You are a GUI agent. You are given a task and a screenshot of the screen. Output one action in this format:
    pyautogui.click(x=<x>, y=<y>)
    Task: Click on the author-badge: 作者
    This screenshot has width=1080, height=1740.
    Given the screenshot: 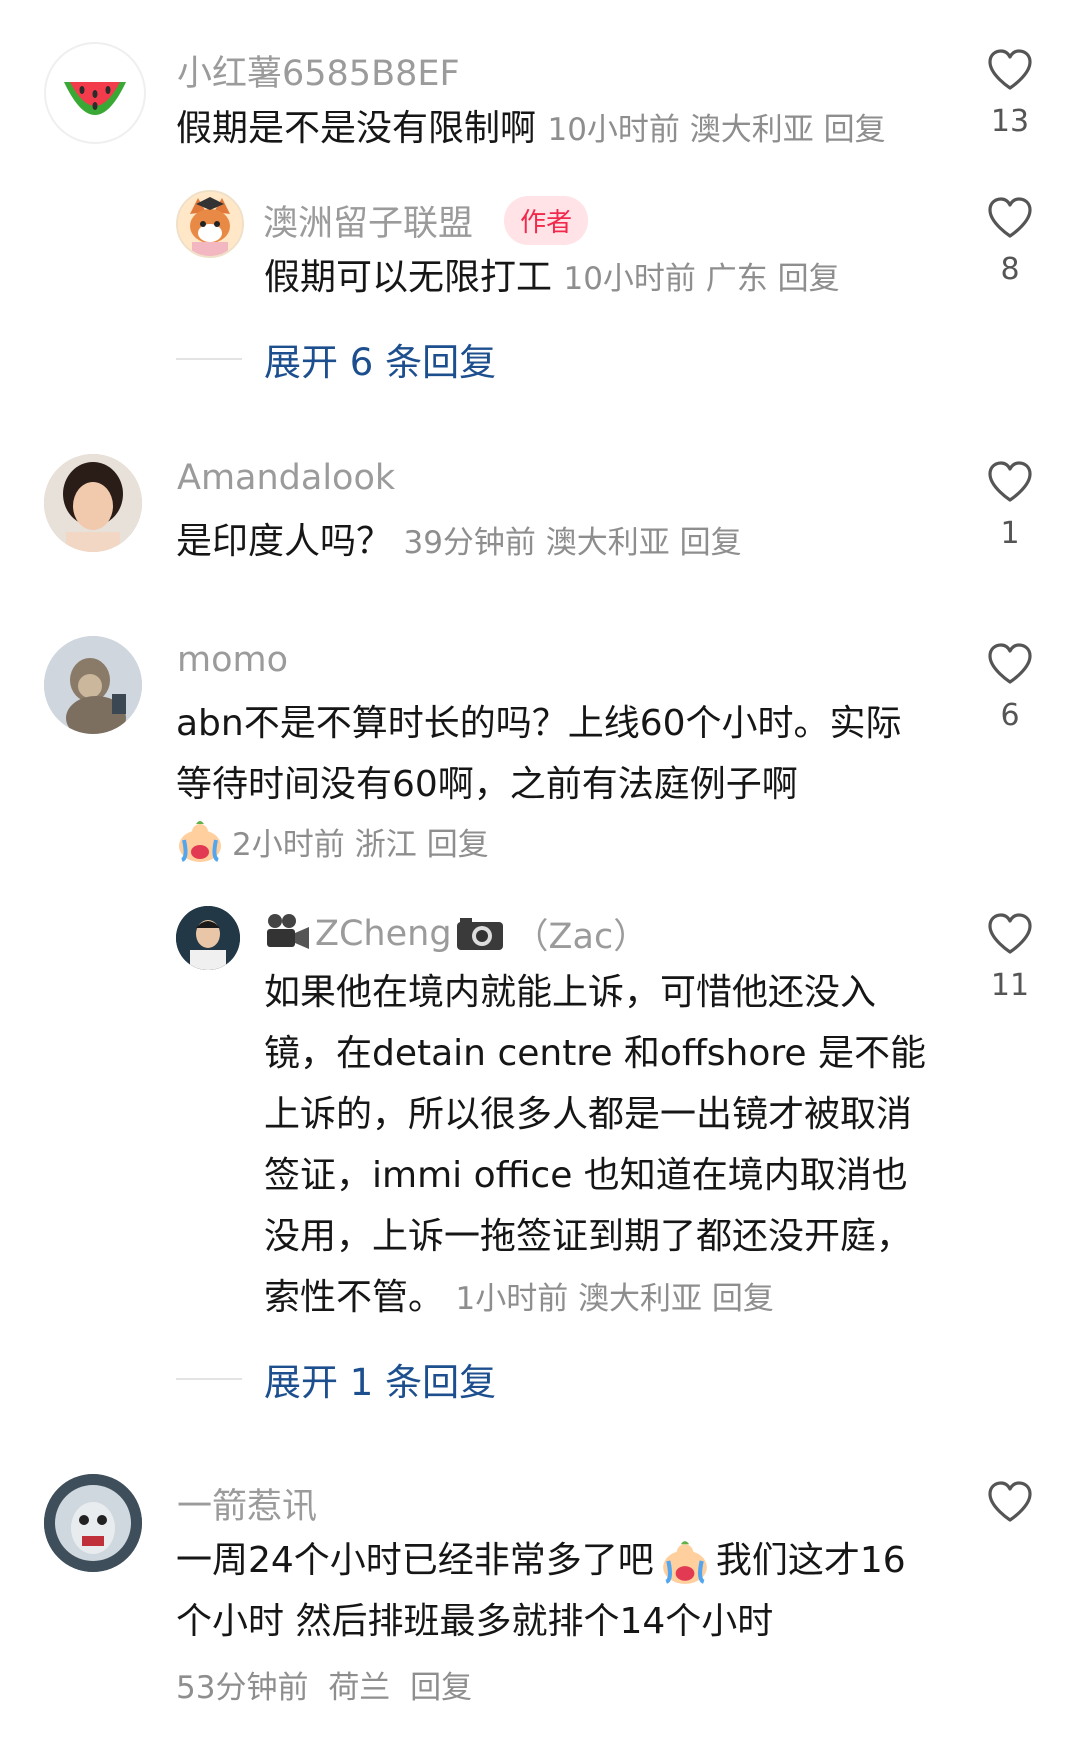 What is the action you would take?
    pyautogui.click(x=546, y=220)
    